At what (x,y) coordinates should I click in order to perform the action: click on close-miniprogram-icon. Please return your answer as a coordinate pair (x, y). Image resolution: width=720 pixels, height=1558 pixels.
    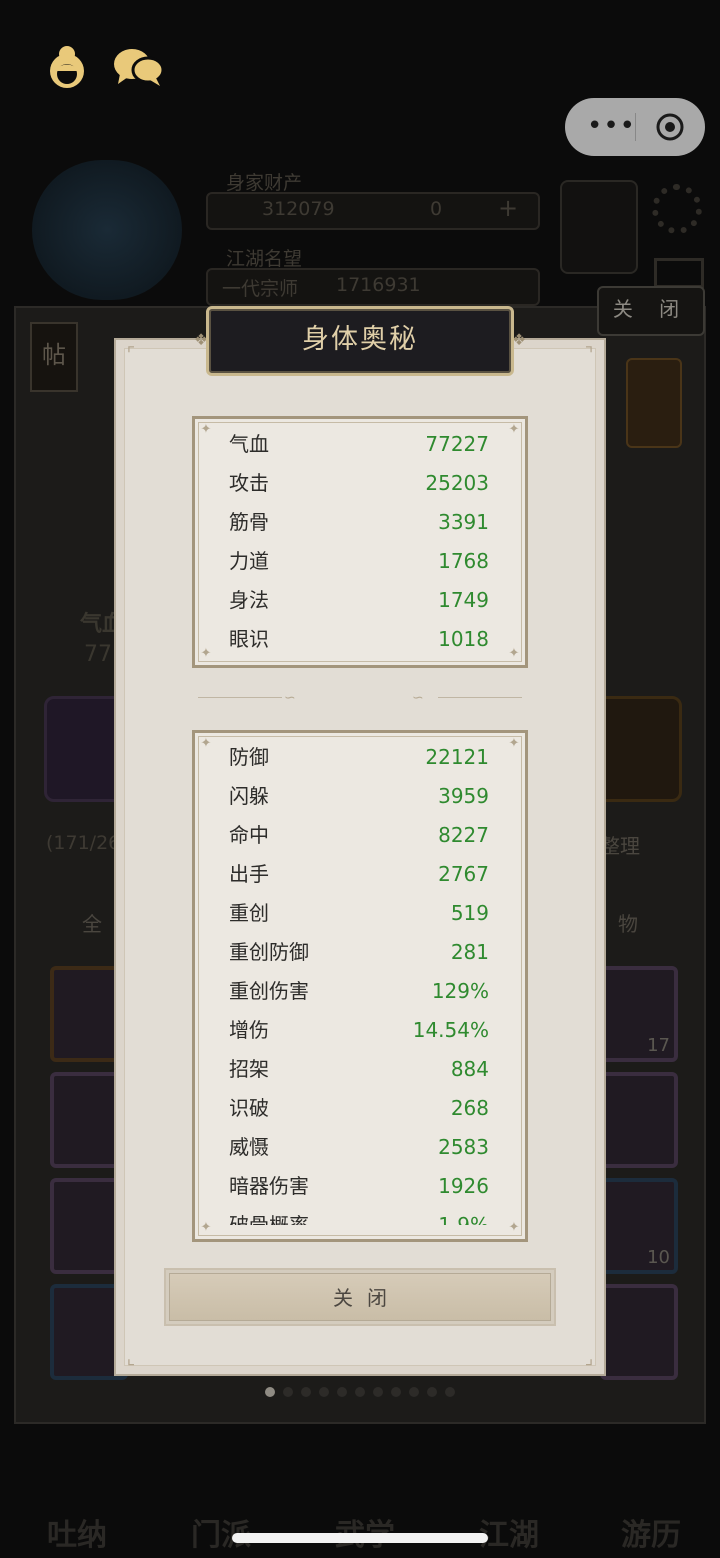
    Looking at the image, I should click on (670, 127).